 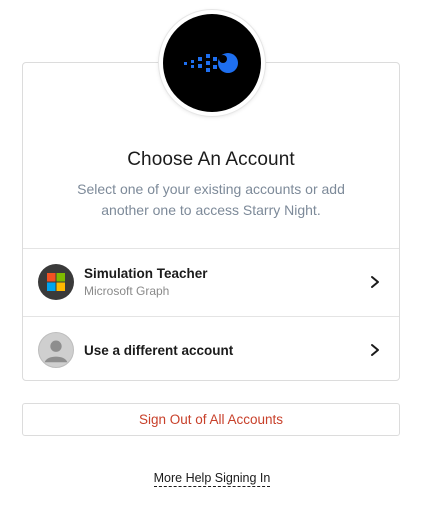 What do you see at coordinates (211, 419) in the screenshot?
I see `sign-out-all-button: Sign Out of All Accounts` at bounding box center [211, 419].